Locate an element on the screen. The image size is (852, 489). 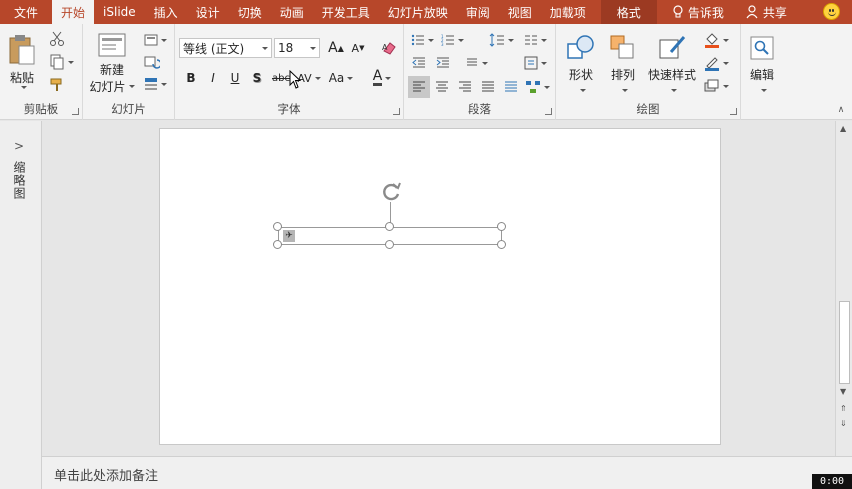
rotate-handle-icon is located at coordinates (391, 191).